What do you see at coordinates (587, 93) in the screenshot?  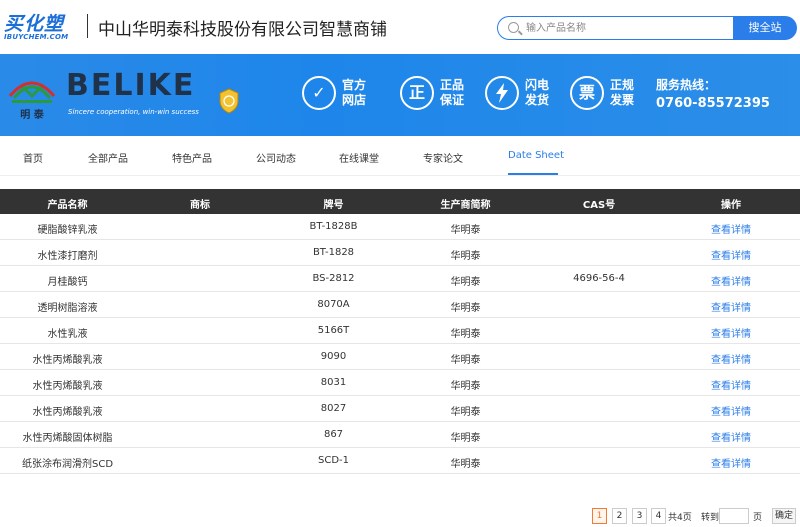 I see `invoice-icon: 票` at bounding box center [587, 93].